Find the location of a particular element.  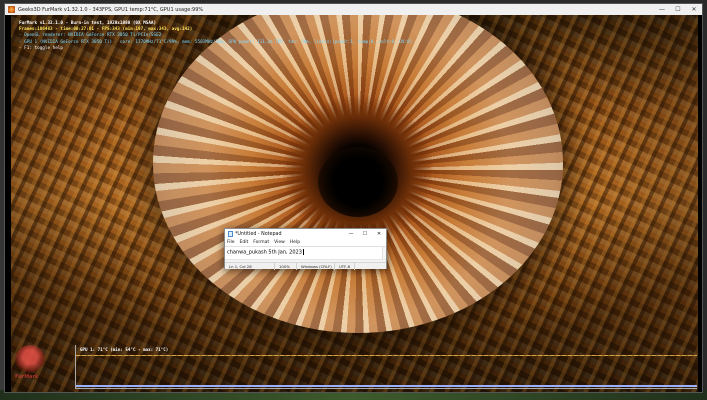

notepad-window-title: *Untitled - Notepad is located at coordinates (258, 234).